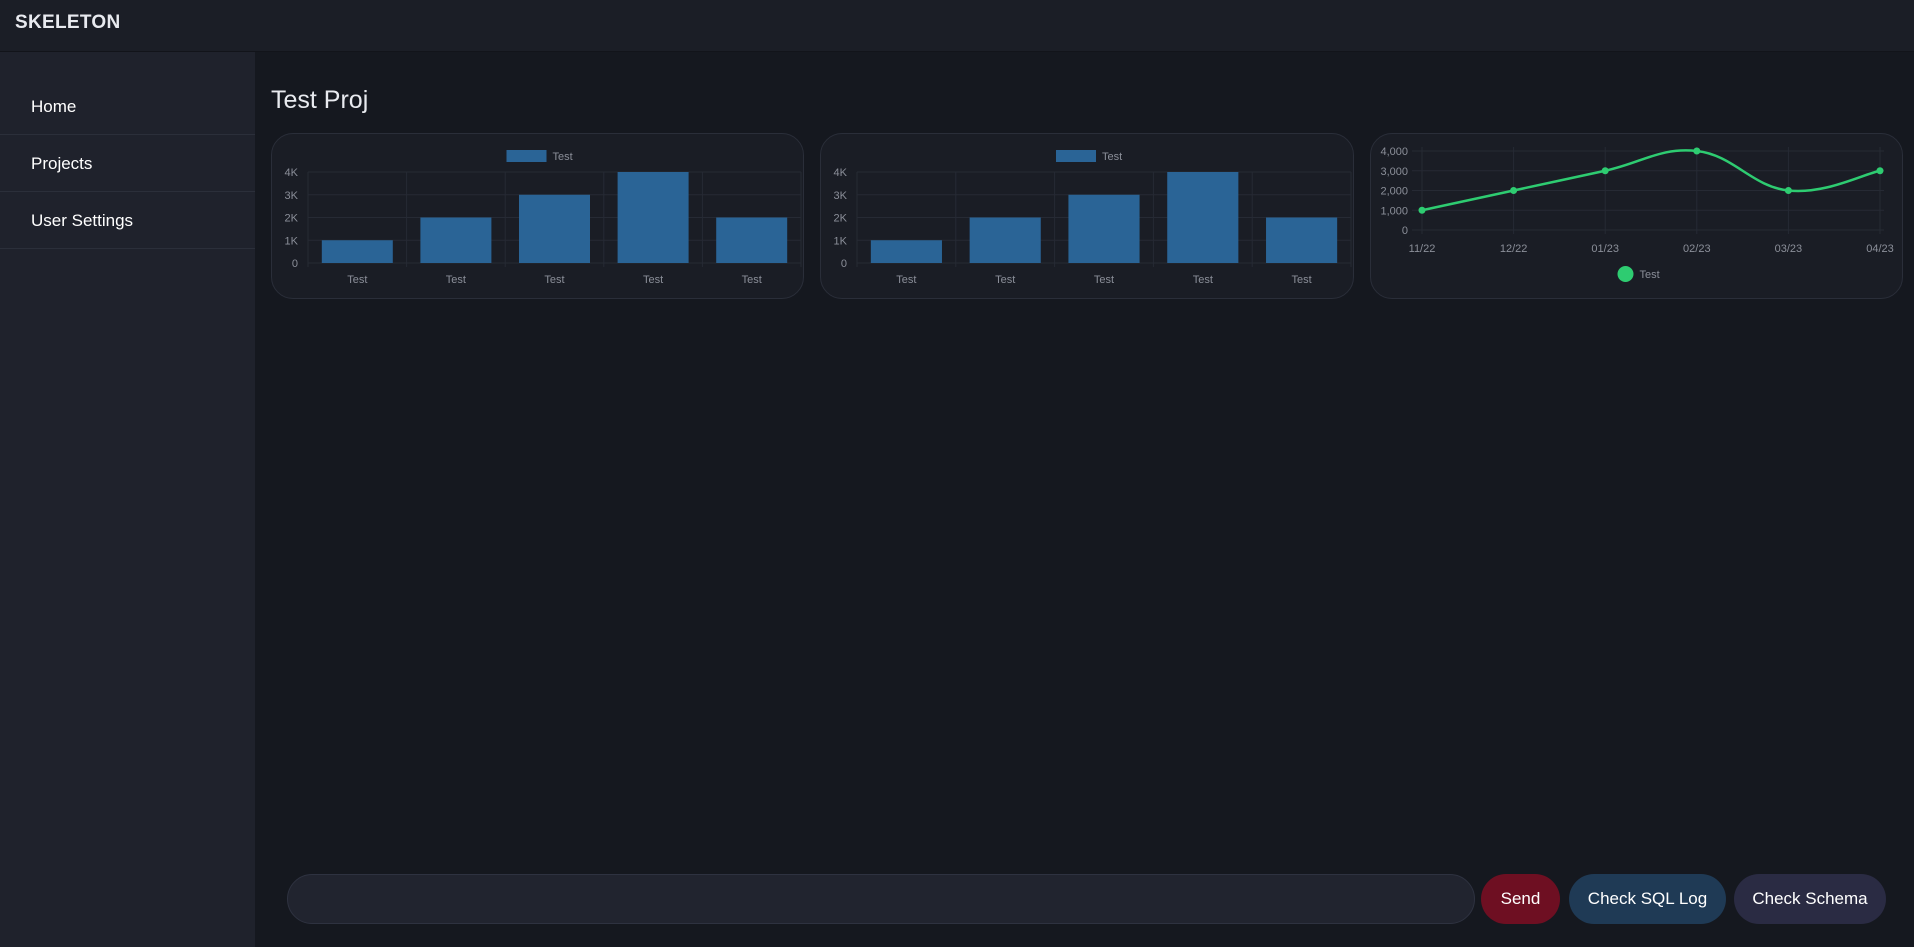  I want to click on y-tick-label: 2,000, so click(1394, 192).